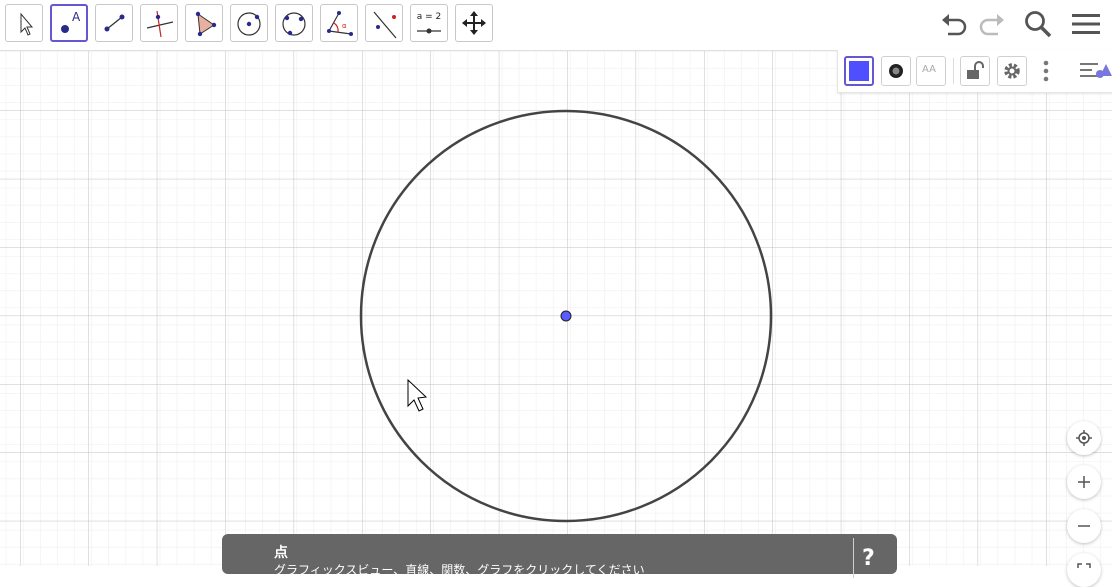 The image size is (1112, 587). I want to click on polygon-icon, so click(206, 24).